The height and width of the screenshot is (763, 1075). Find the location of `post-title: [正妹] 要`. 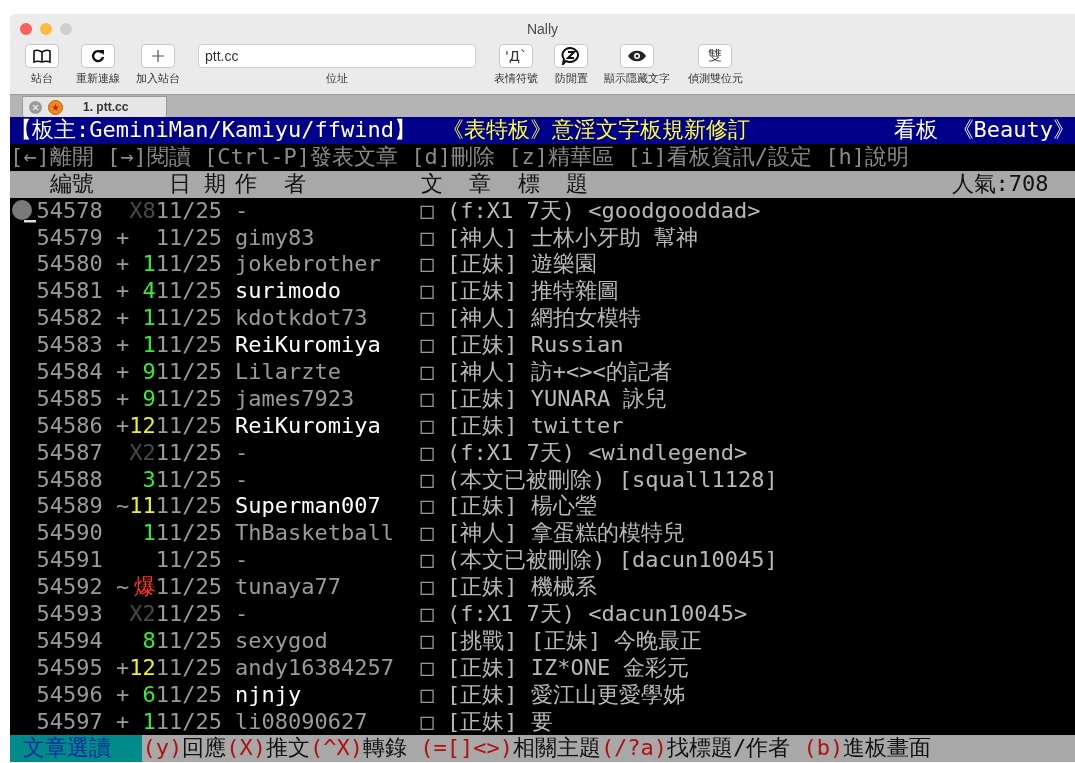

post-title: [正妹] 要 is located at coordinates (500, 722).